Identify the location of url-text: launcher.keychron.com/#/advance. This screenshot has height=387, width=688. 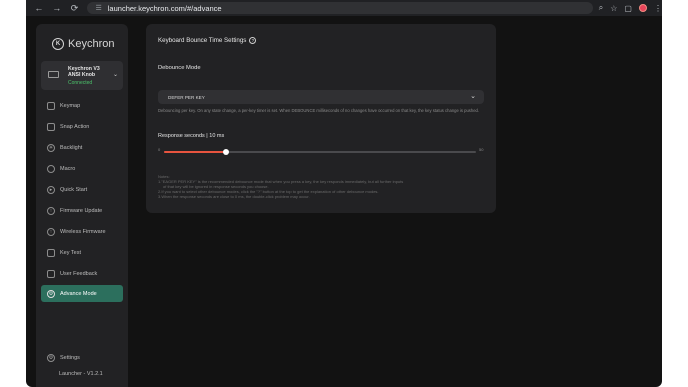
(164, 8).